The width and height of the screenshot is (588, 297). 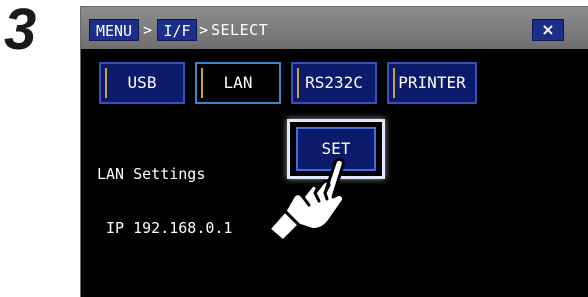 I want to click on step-number: 3, so click(x=20, y=31).